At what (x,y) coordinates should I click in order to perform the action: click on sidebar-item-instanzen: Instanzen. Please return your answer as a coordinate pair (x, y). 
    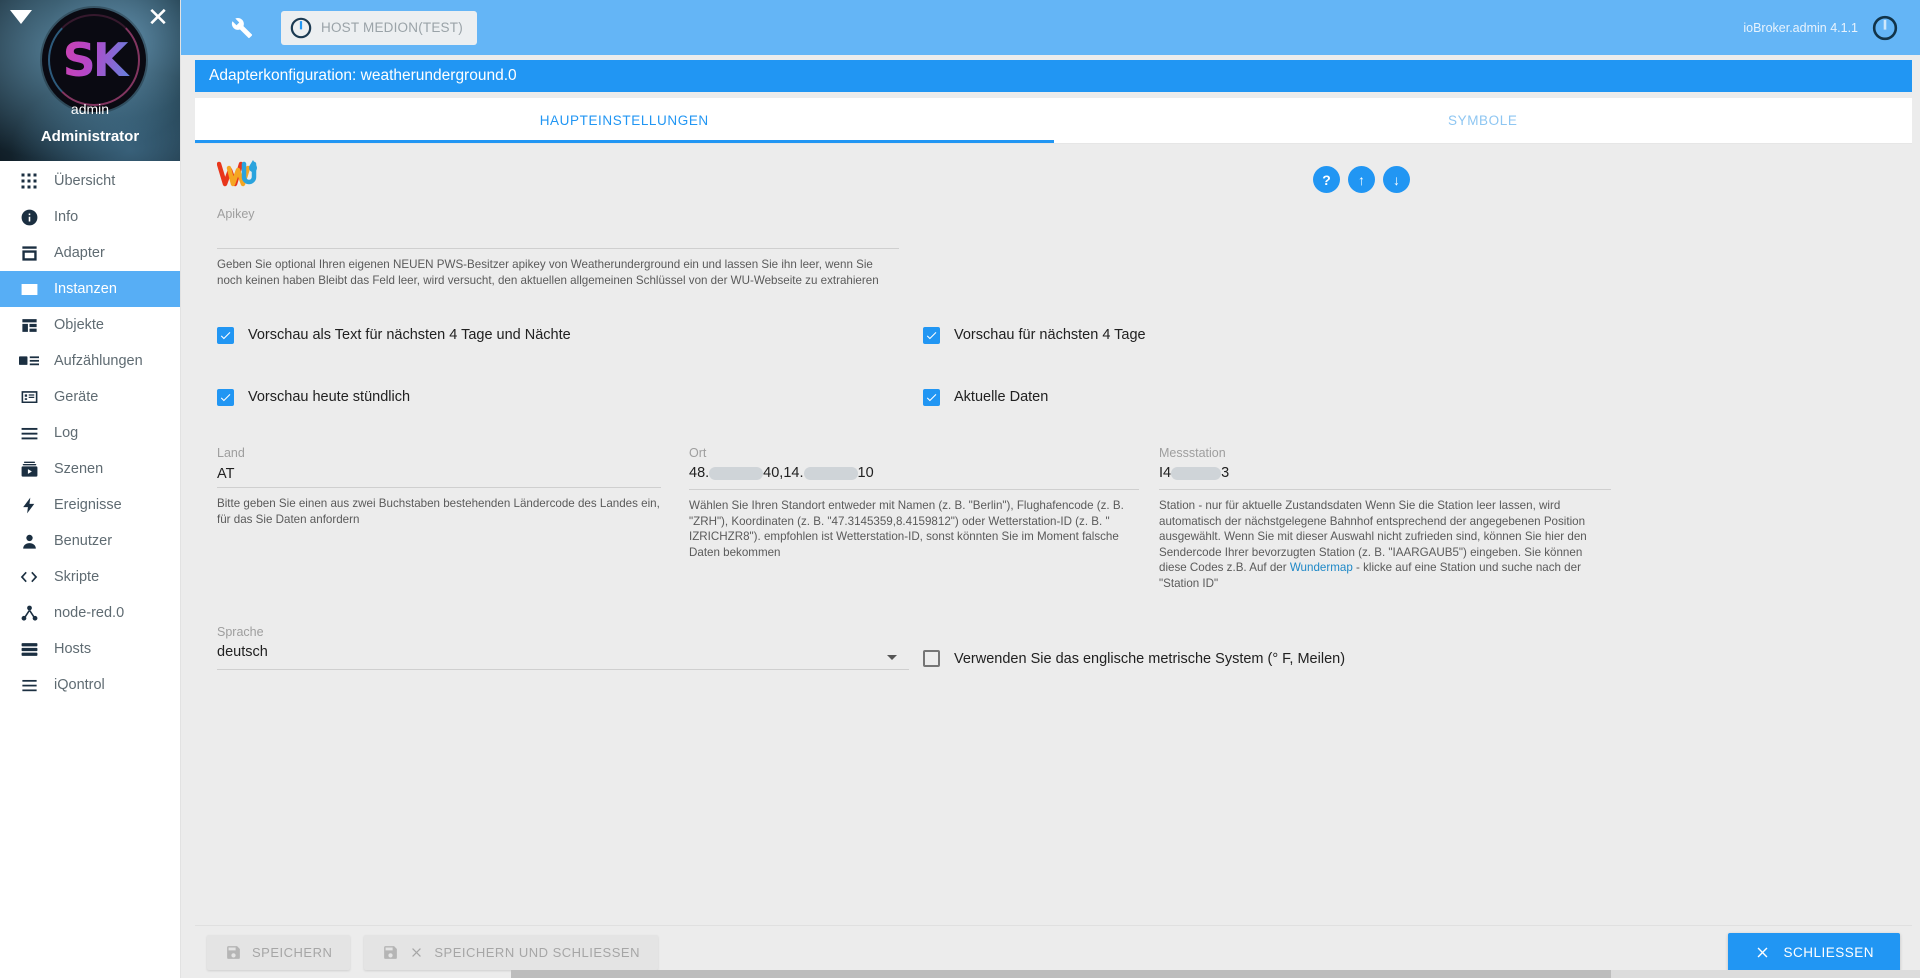
    Looking at the image, I should click on (90, 289).